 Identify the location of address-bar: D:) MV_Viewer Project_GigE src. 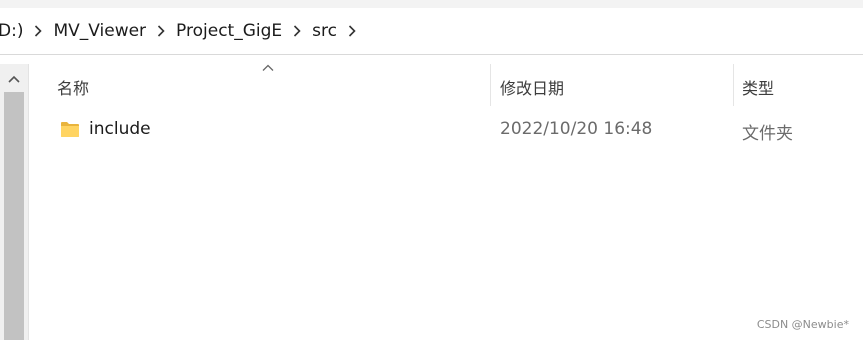
(431, 31).